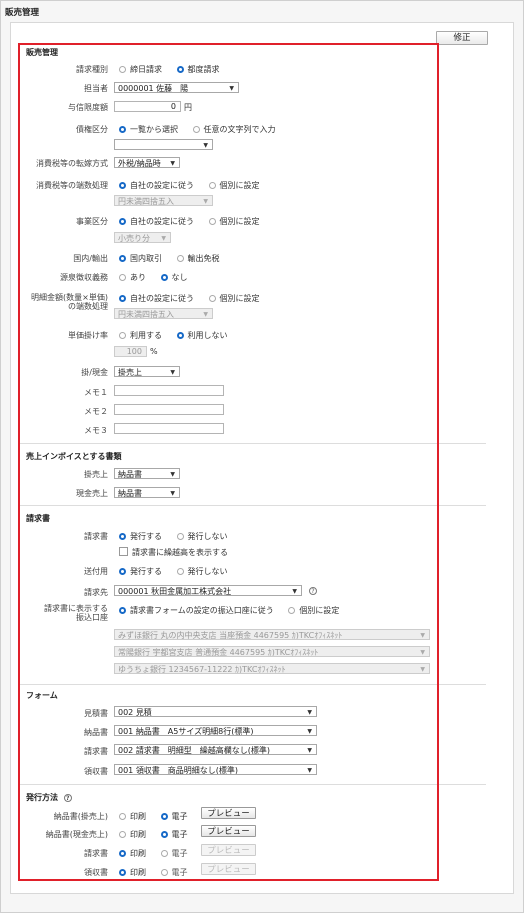 This screenshot has width=524, height=913. Describe the element at coordinates (462, 38) in the screenshot. I see `edit-button: 修正` at that location.